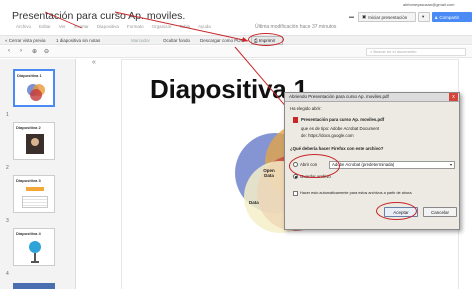  Describe the element at coordinates (327, 135) in the screenshot. I see `dialog-file-source: de: https://docs.google.com` at that location.